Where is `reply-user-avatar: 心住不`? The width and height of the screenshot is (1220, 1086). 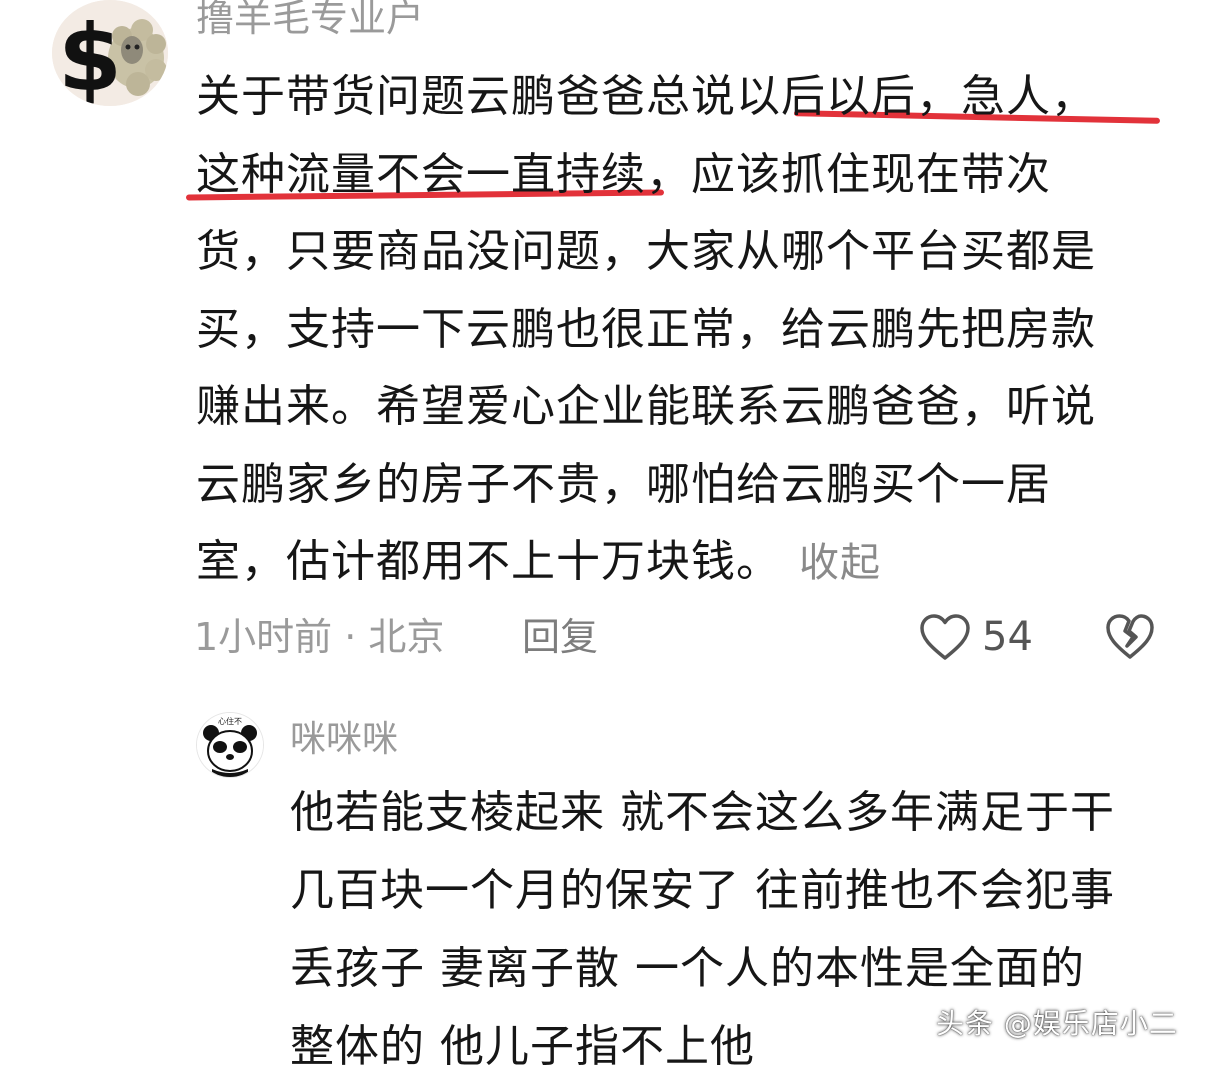
reply-user-avatar: 心住不 is located at coordinates (230, 745).